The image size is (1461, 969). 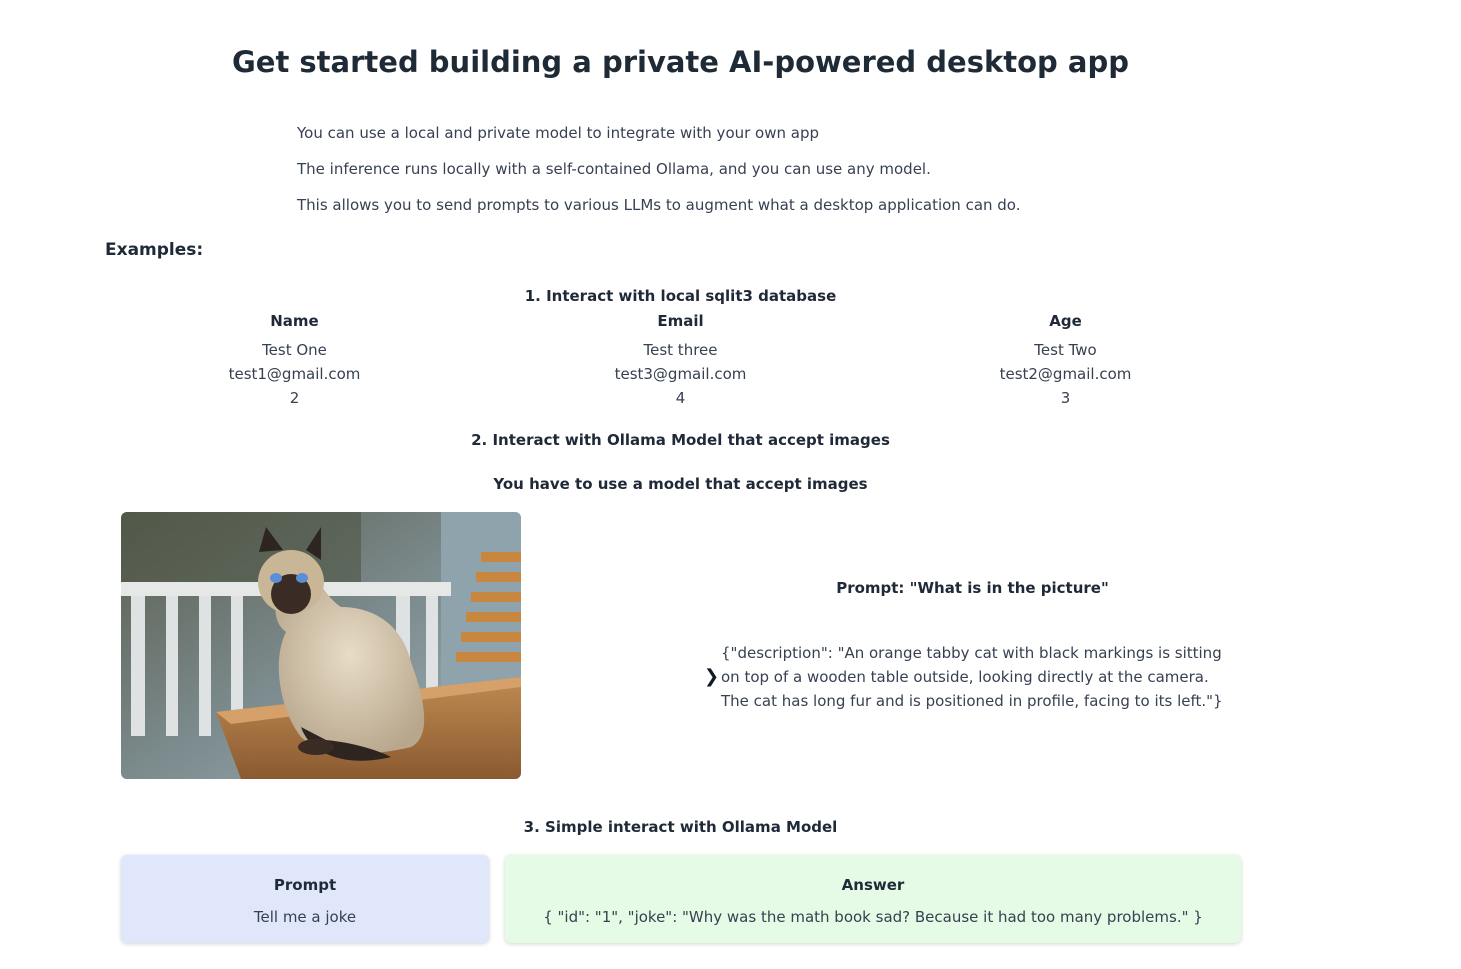 I want to click on table-cell: 2, so click(x=294, y=398).